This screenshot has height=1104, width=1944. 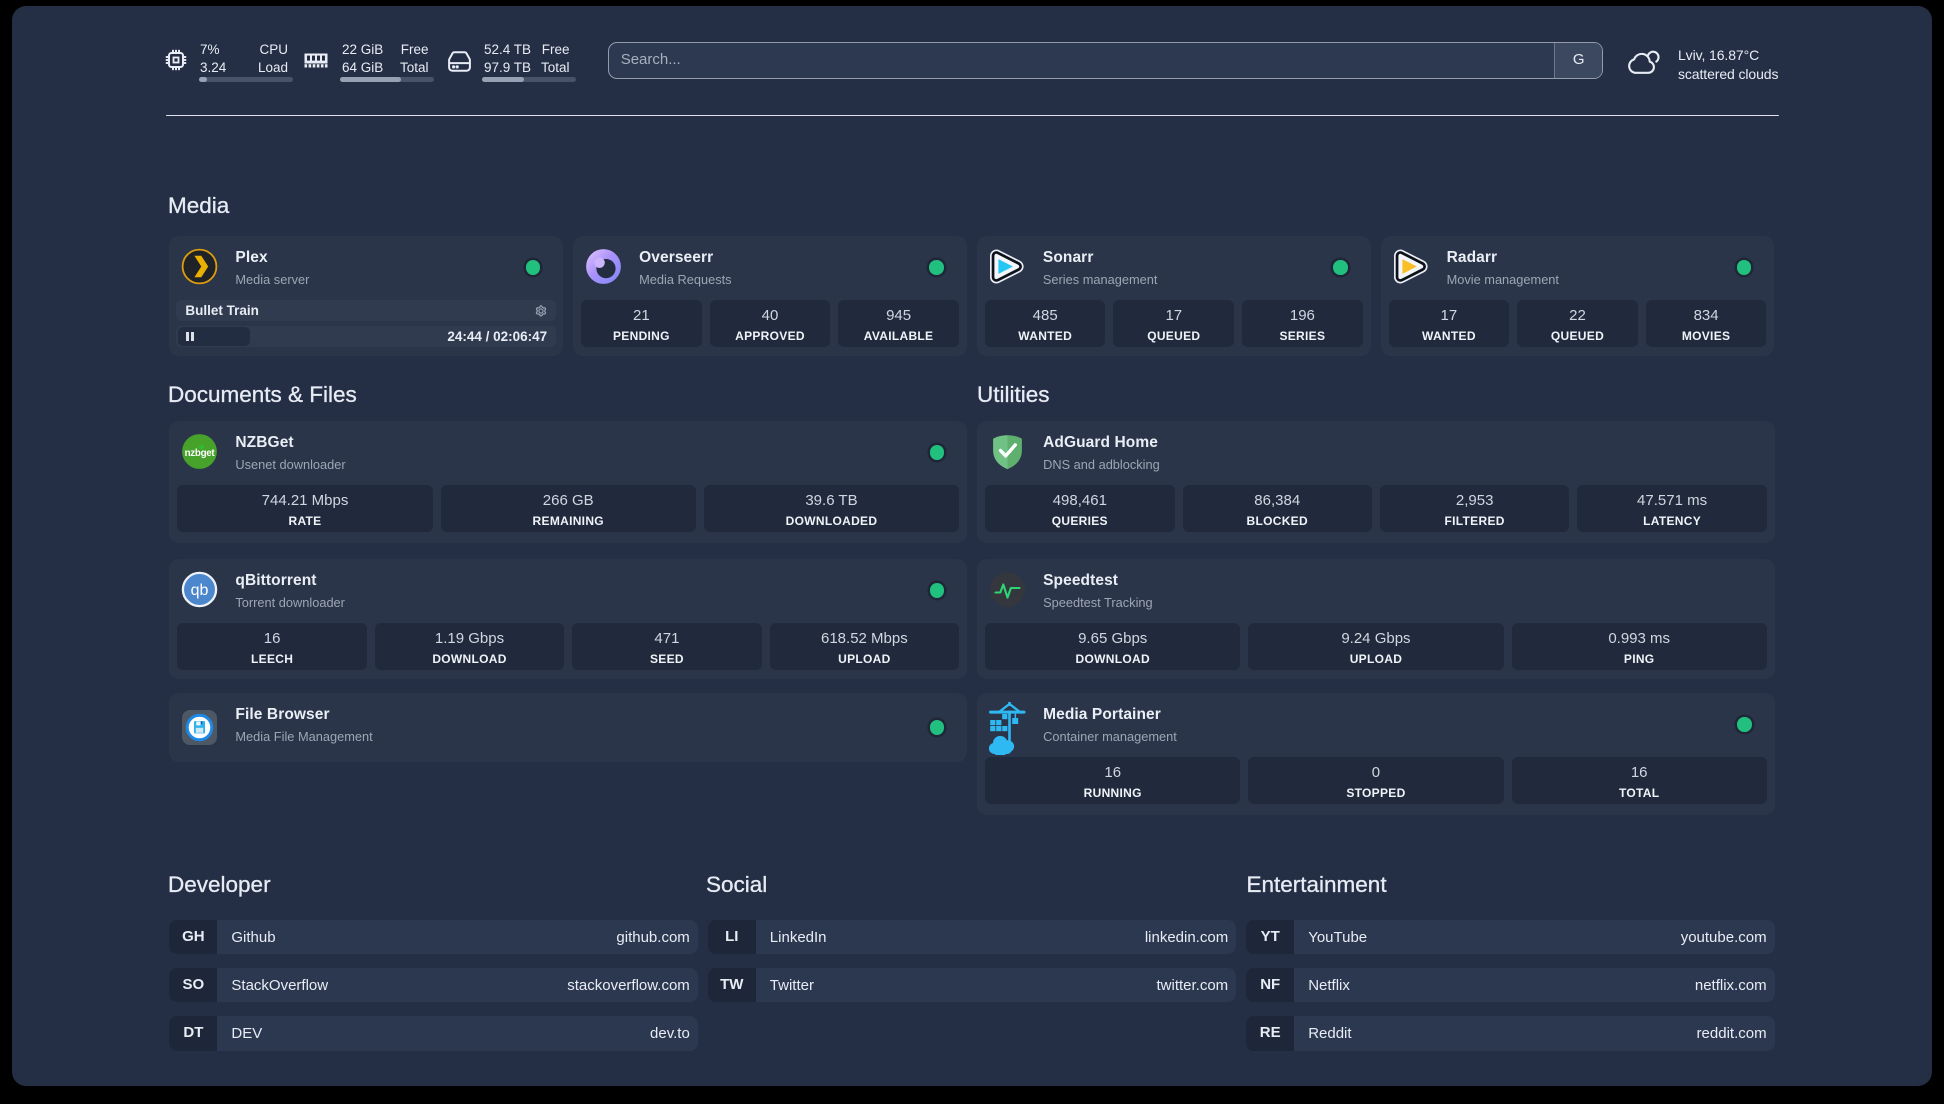 I want to click on svg-text: nzbget, so click(x=200, y=453).